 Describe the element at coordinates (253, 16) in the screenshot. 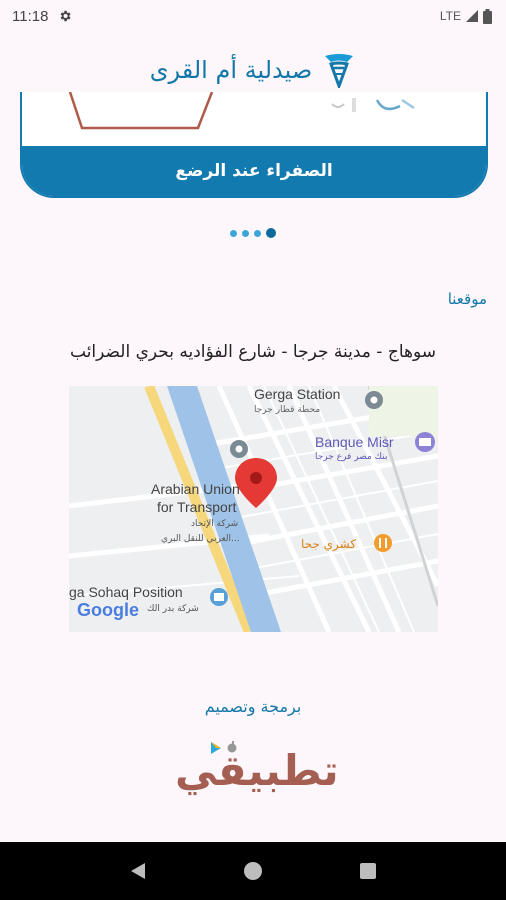

I see `status-bar: 11:18 LTE` at that location.